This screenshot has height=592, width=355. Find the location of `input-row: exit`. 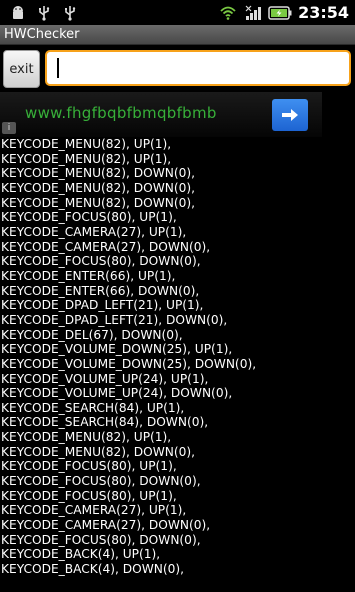

input-row: exit is located at coordinates (177, 68).